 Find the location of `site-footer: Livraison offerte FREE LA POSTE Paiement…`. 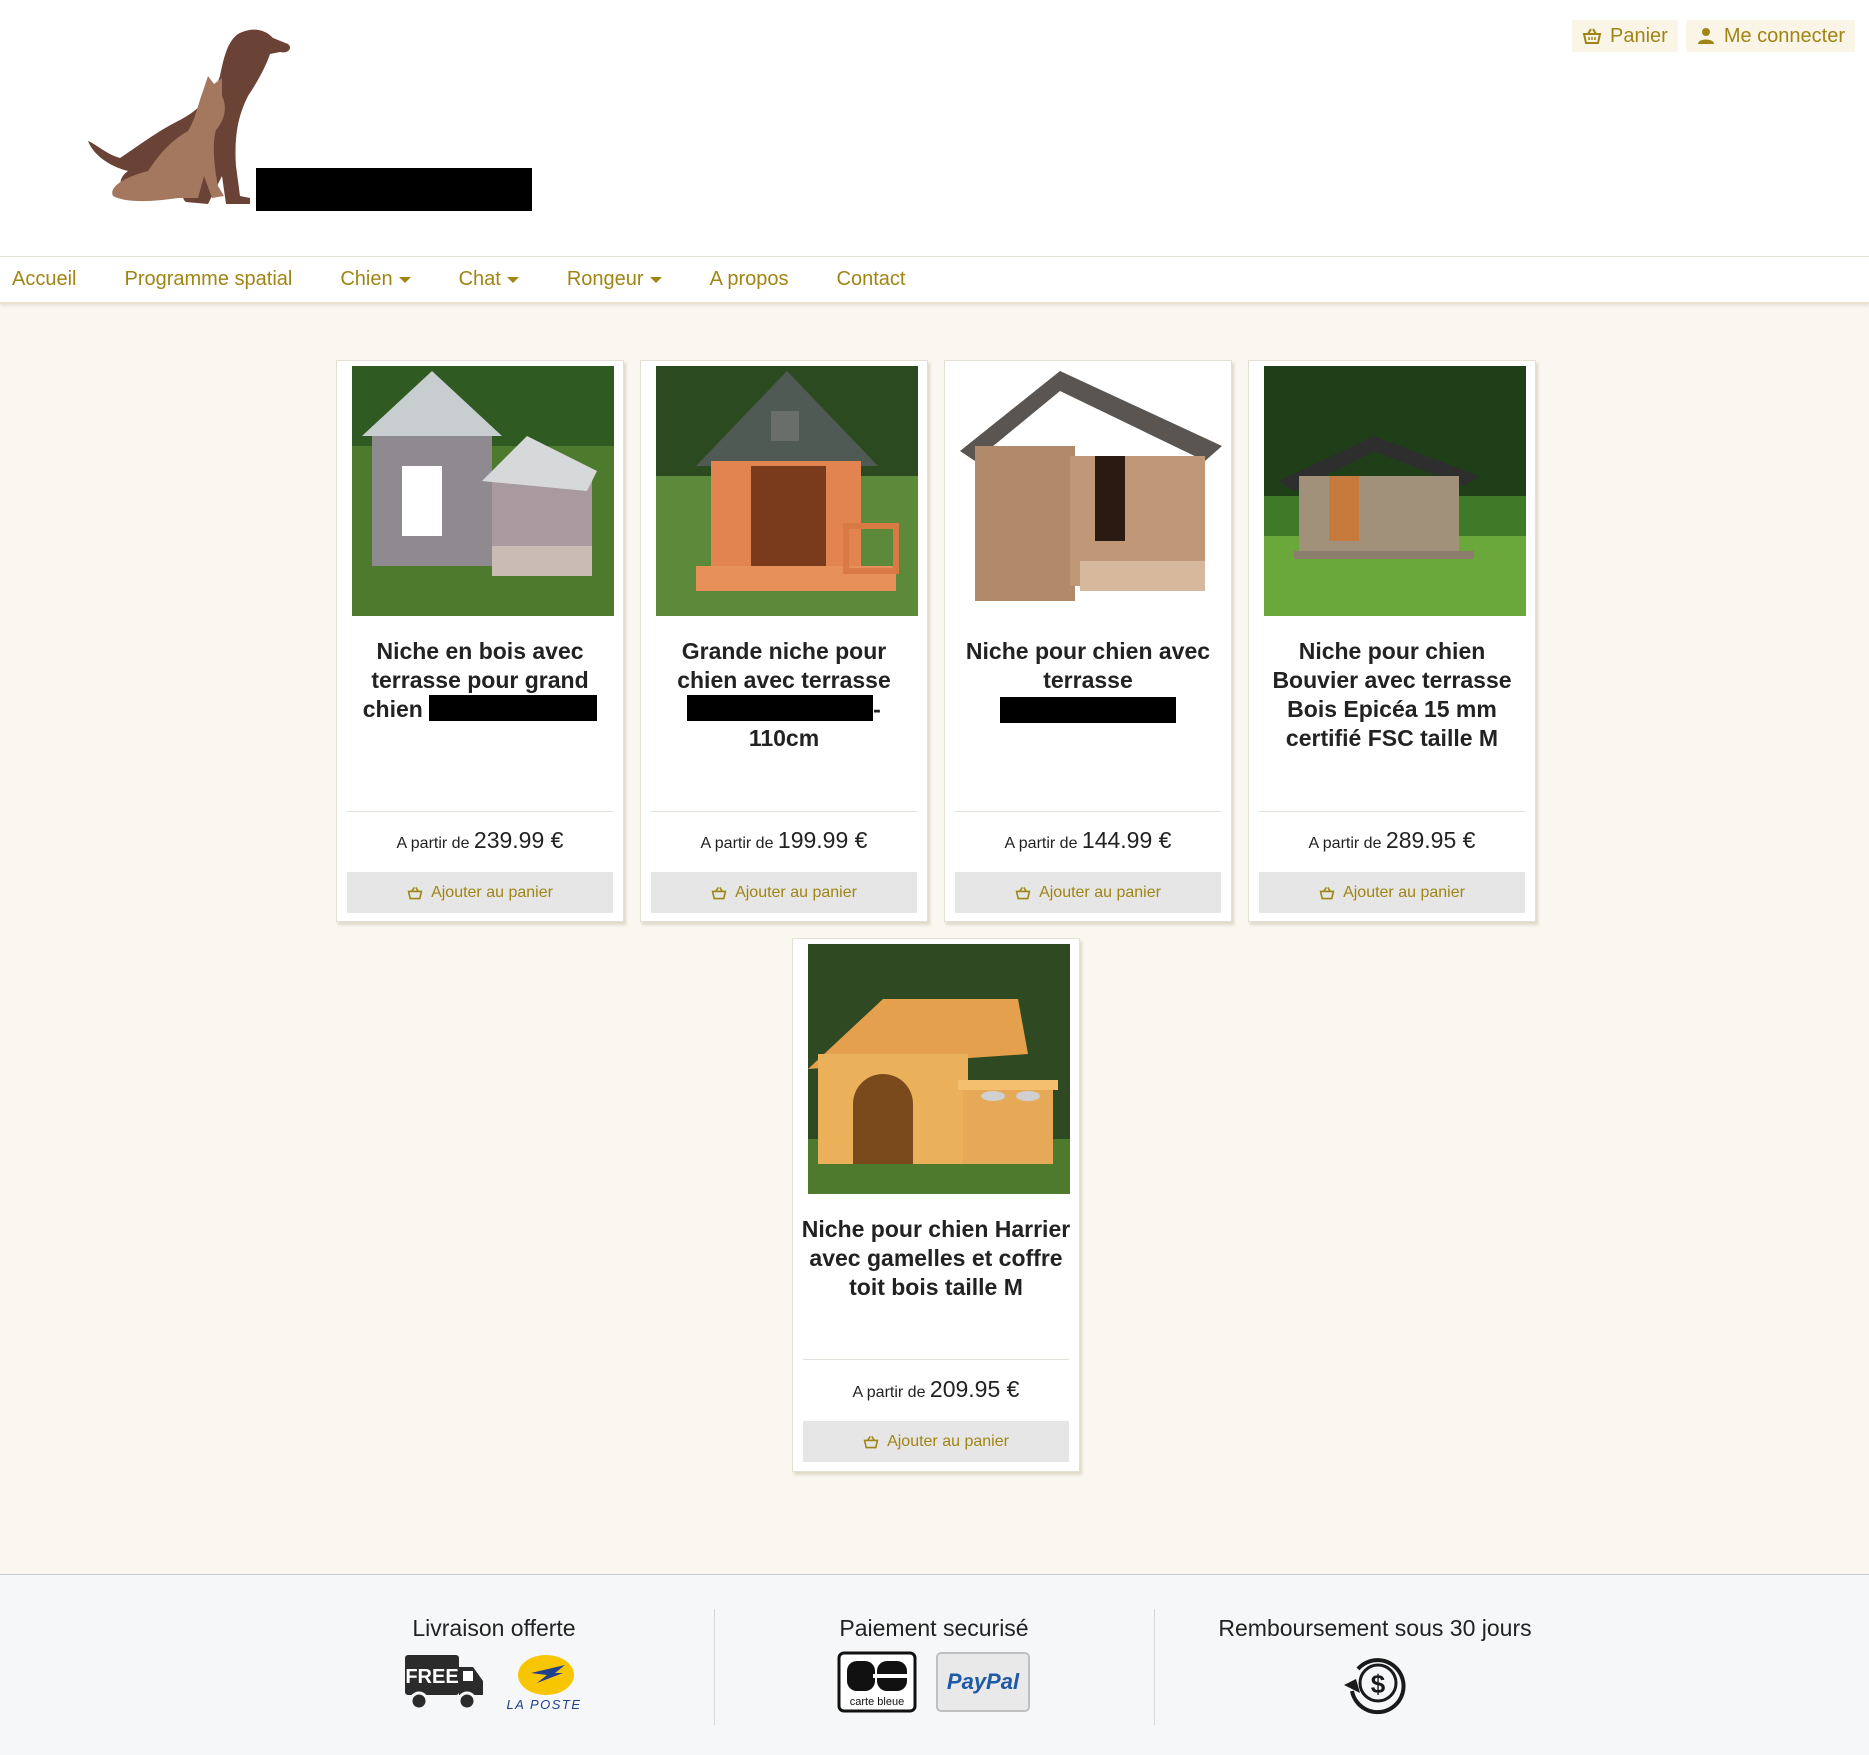

site-footer: Livraison offerte FREE LA POSTE Paiement… is located at coordinates (934, 1664).